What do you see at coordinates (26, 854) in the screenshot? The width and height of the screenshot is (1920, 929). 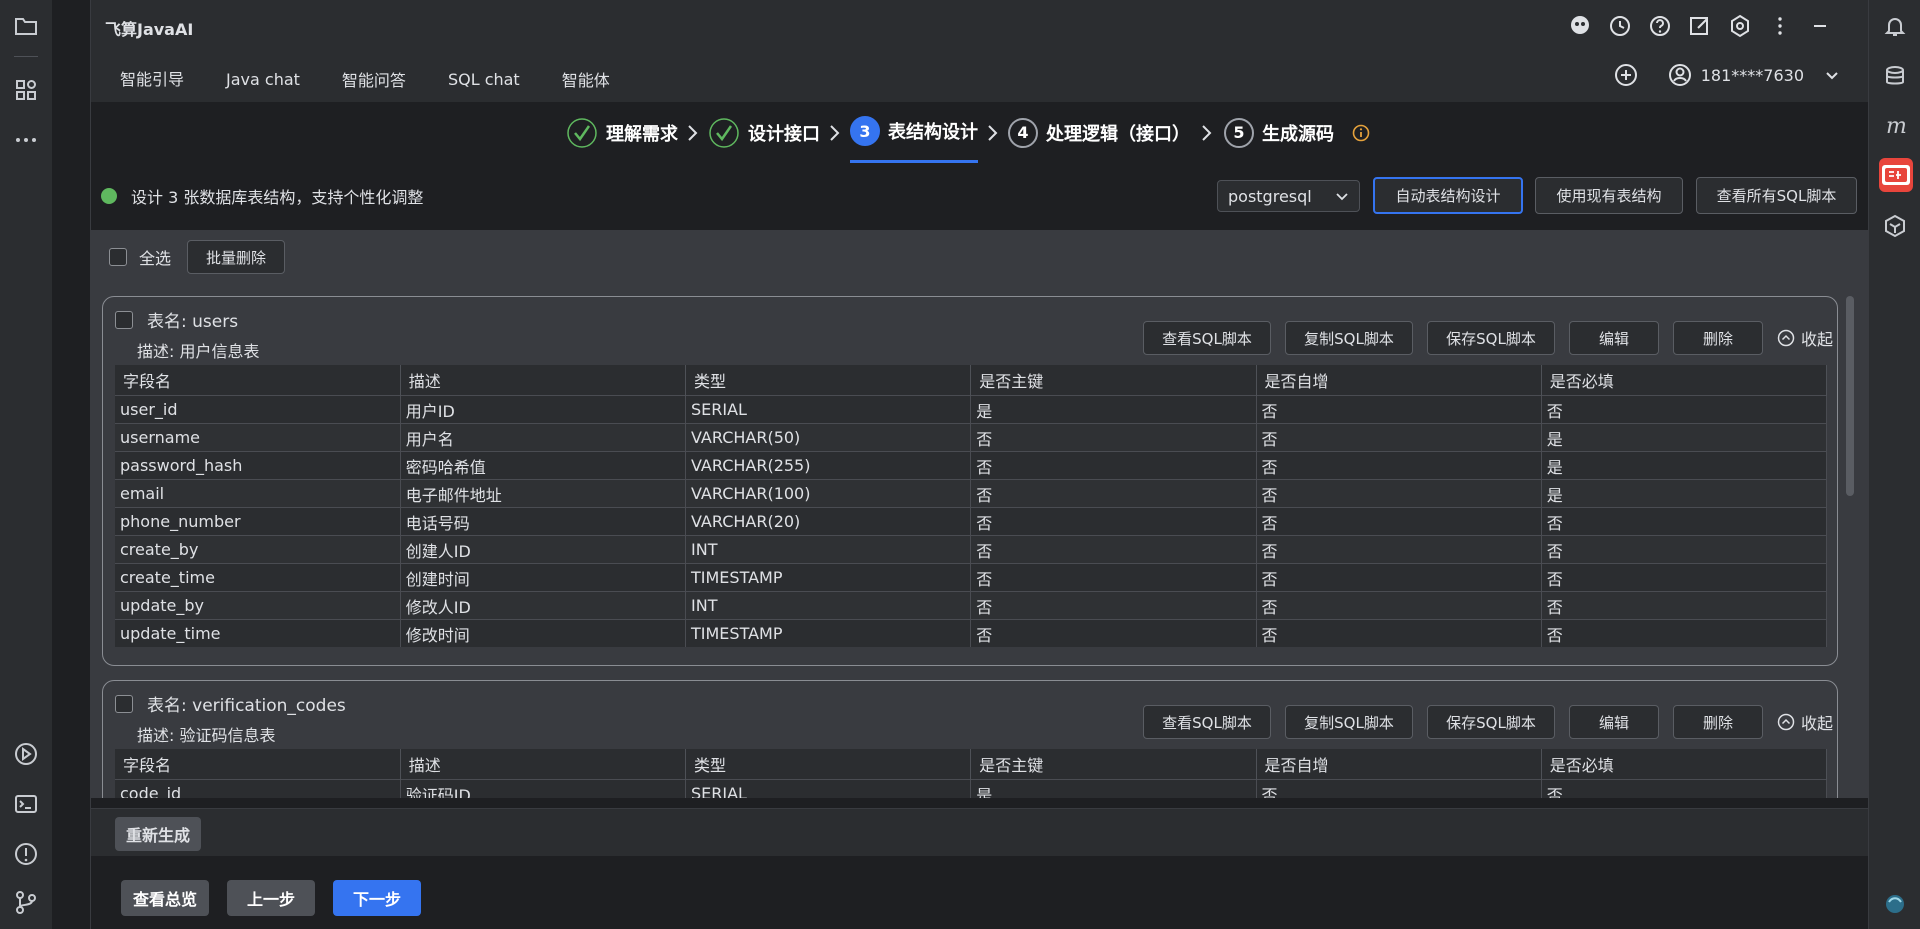 I see `problems-icon` at bounding box center [26, 854].